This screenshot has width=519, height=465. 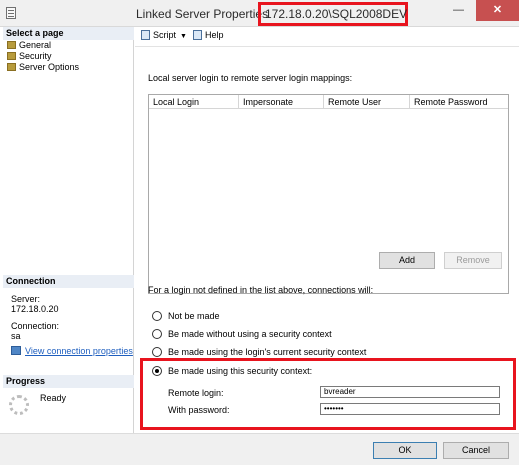 I want to click on column-header-local-login: Local Login, so click(x=194, y=102).